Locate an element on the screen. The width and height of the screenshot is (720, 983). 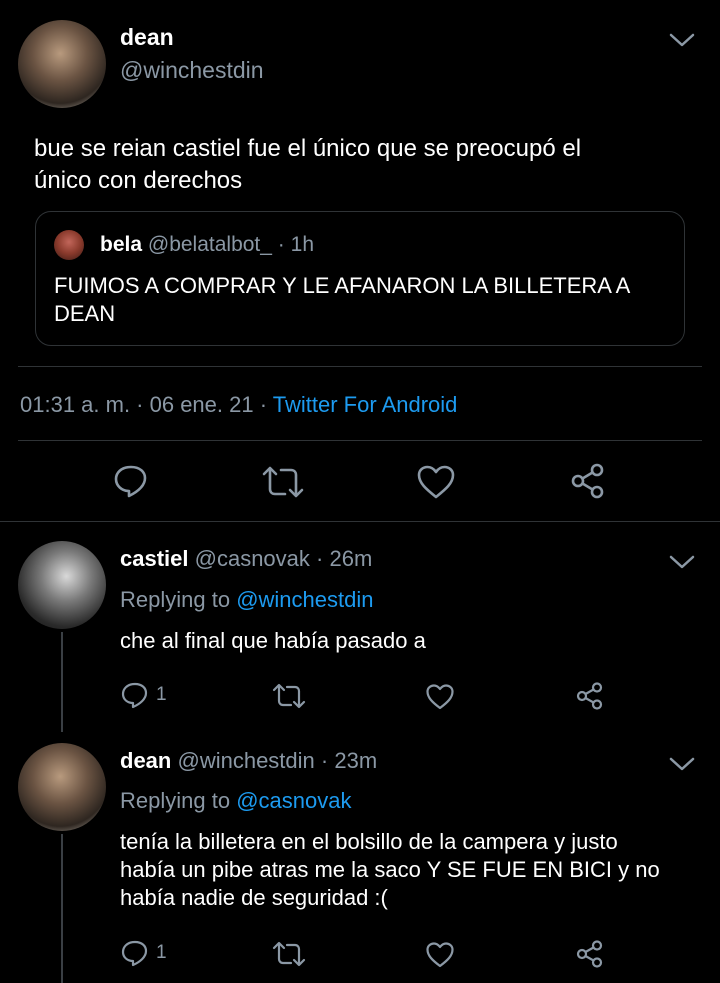
replying-to: Replying to @casnovak is located at coordinates (235, 801).